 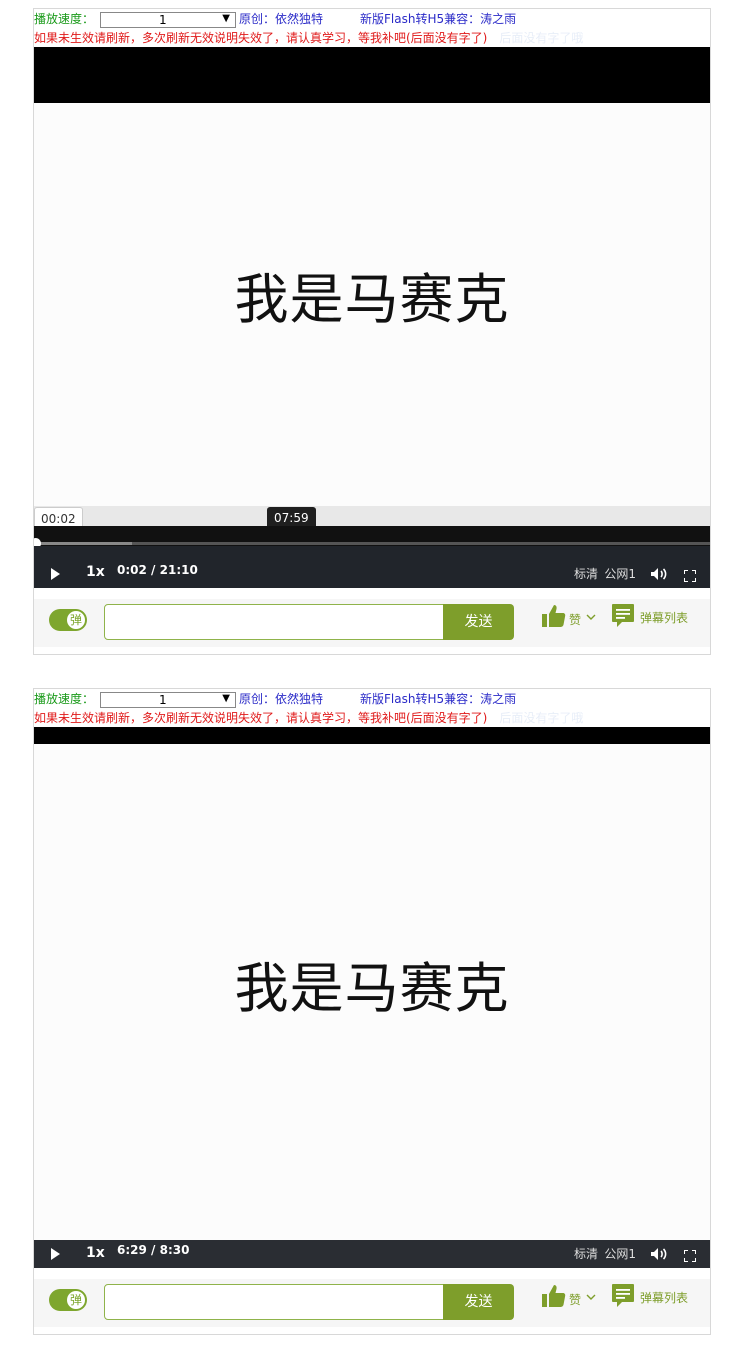 What do you see at coordinates (132, 570) in the screenshot?
I see `time-current: 0:02` at bounding box center [132, 570].